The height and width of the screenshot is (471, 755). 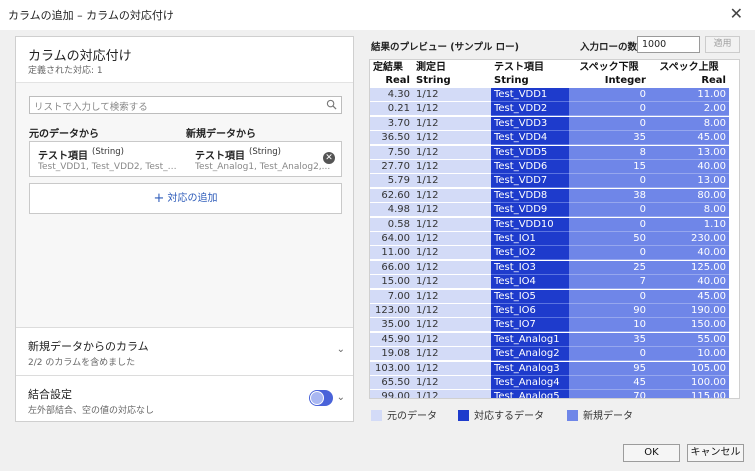 I want to click on table-cell: Test_VDD9, so click(x=530, y=210).